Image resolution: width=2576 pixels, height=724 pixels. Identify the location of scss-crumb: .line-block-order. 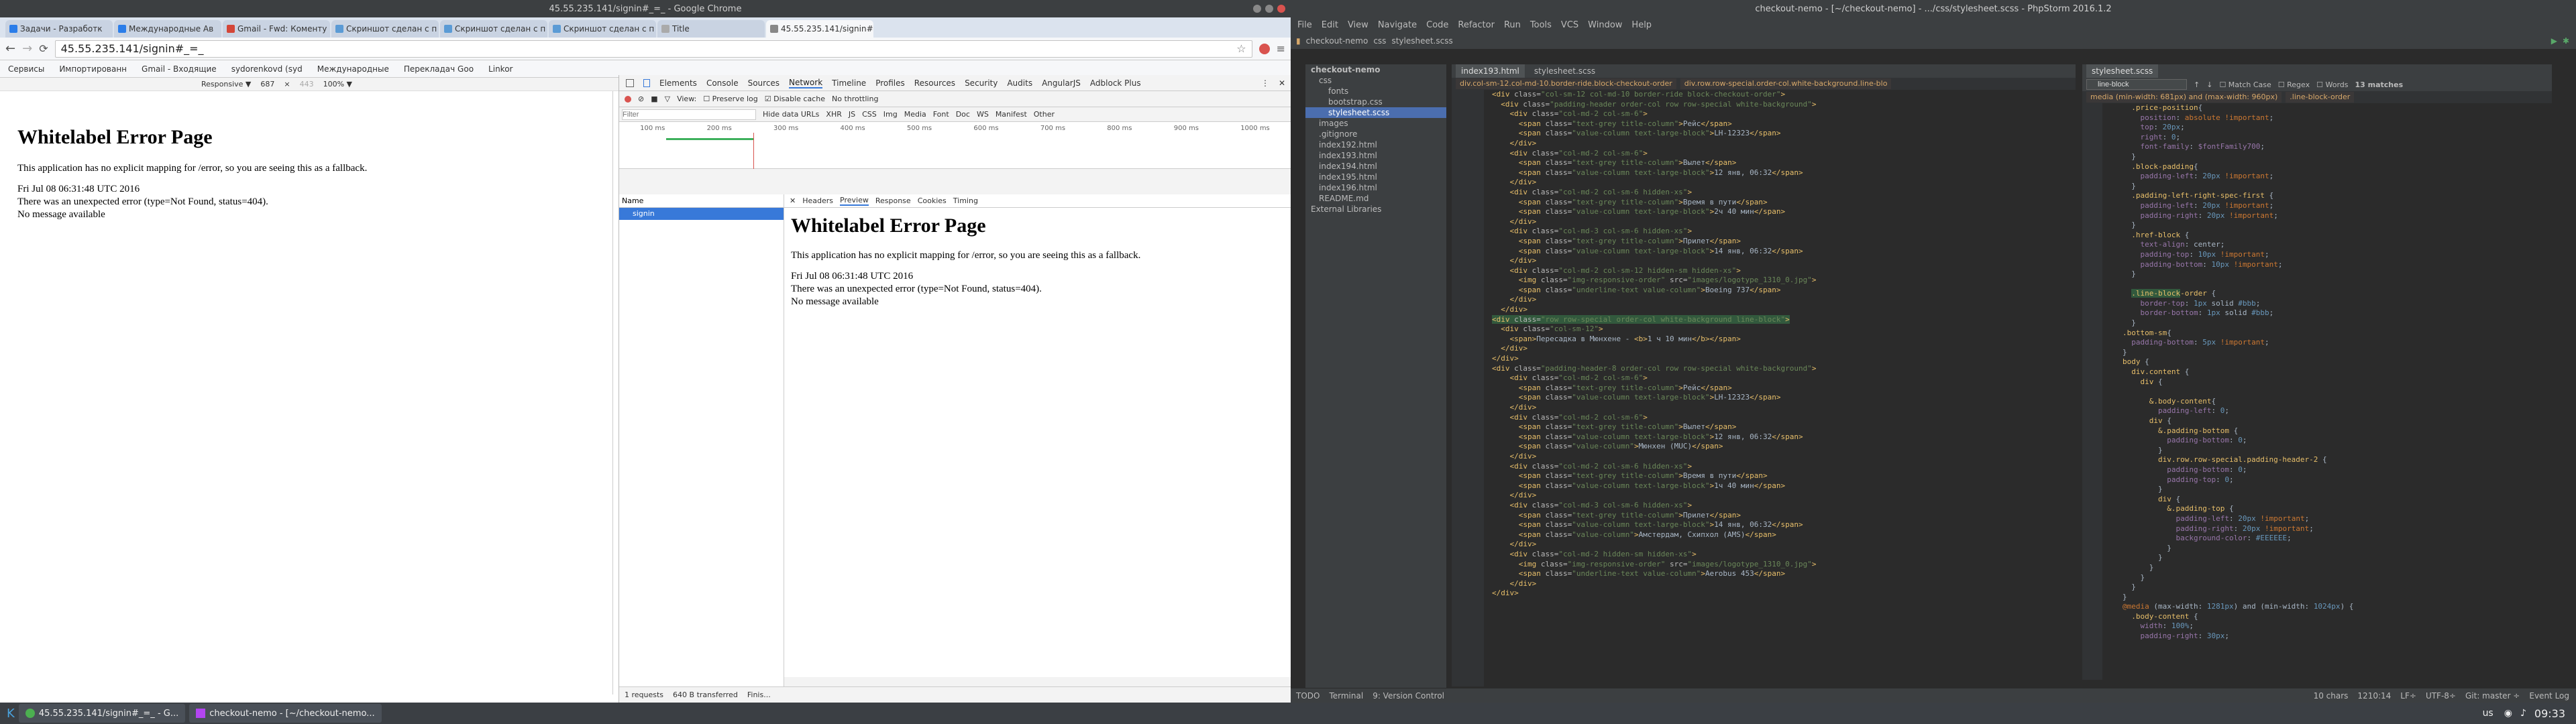
(2320, 97).